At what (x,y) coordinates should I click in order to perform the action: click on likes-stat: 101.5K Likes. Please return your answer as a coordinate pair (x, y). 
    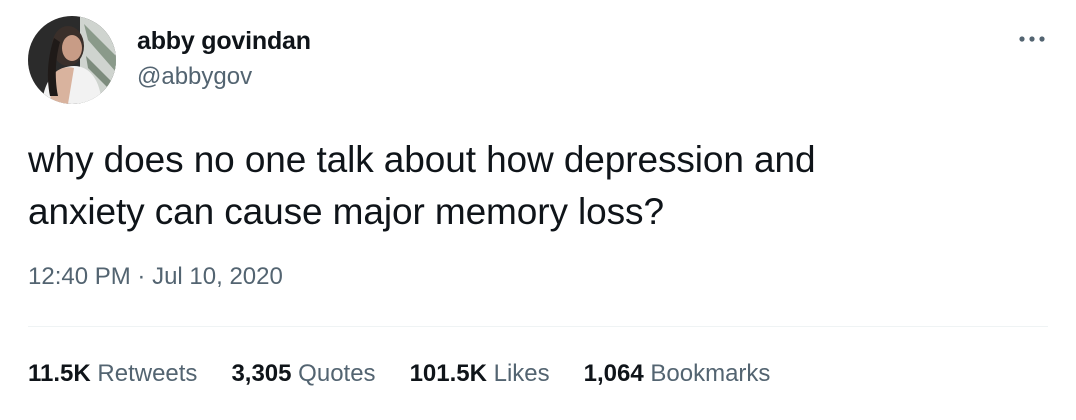
    Looking at the image, I should click on (480, 374).